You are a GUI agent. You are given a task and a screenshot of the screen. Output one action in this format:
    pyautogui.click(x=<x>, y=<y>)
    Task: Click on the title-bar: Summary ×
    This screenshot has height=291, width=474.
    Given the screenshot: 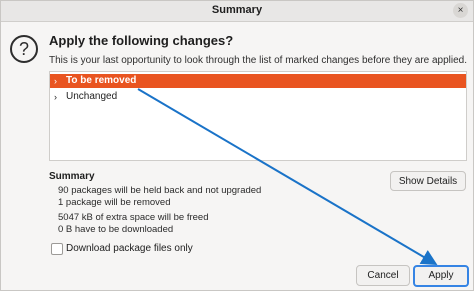 What is the action you would take?
    pyautogui.click(x=237, y=11)
    